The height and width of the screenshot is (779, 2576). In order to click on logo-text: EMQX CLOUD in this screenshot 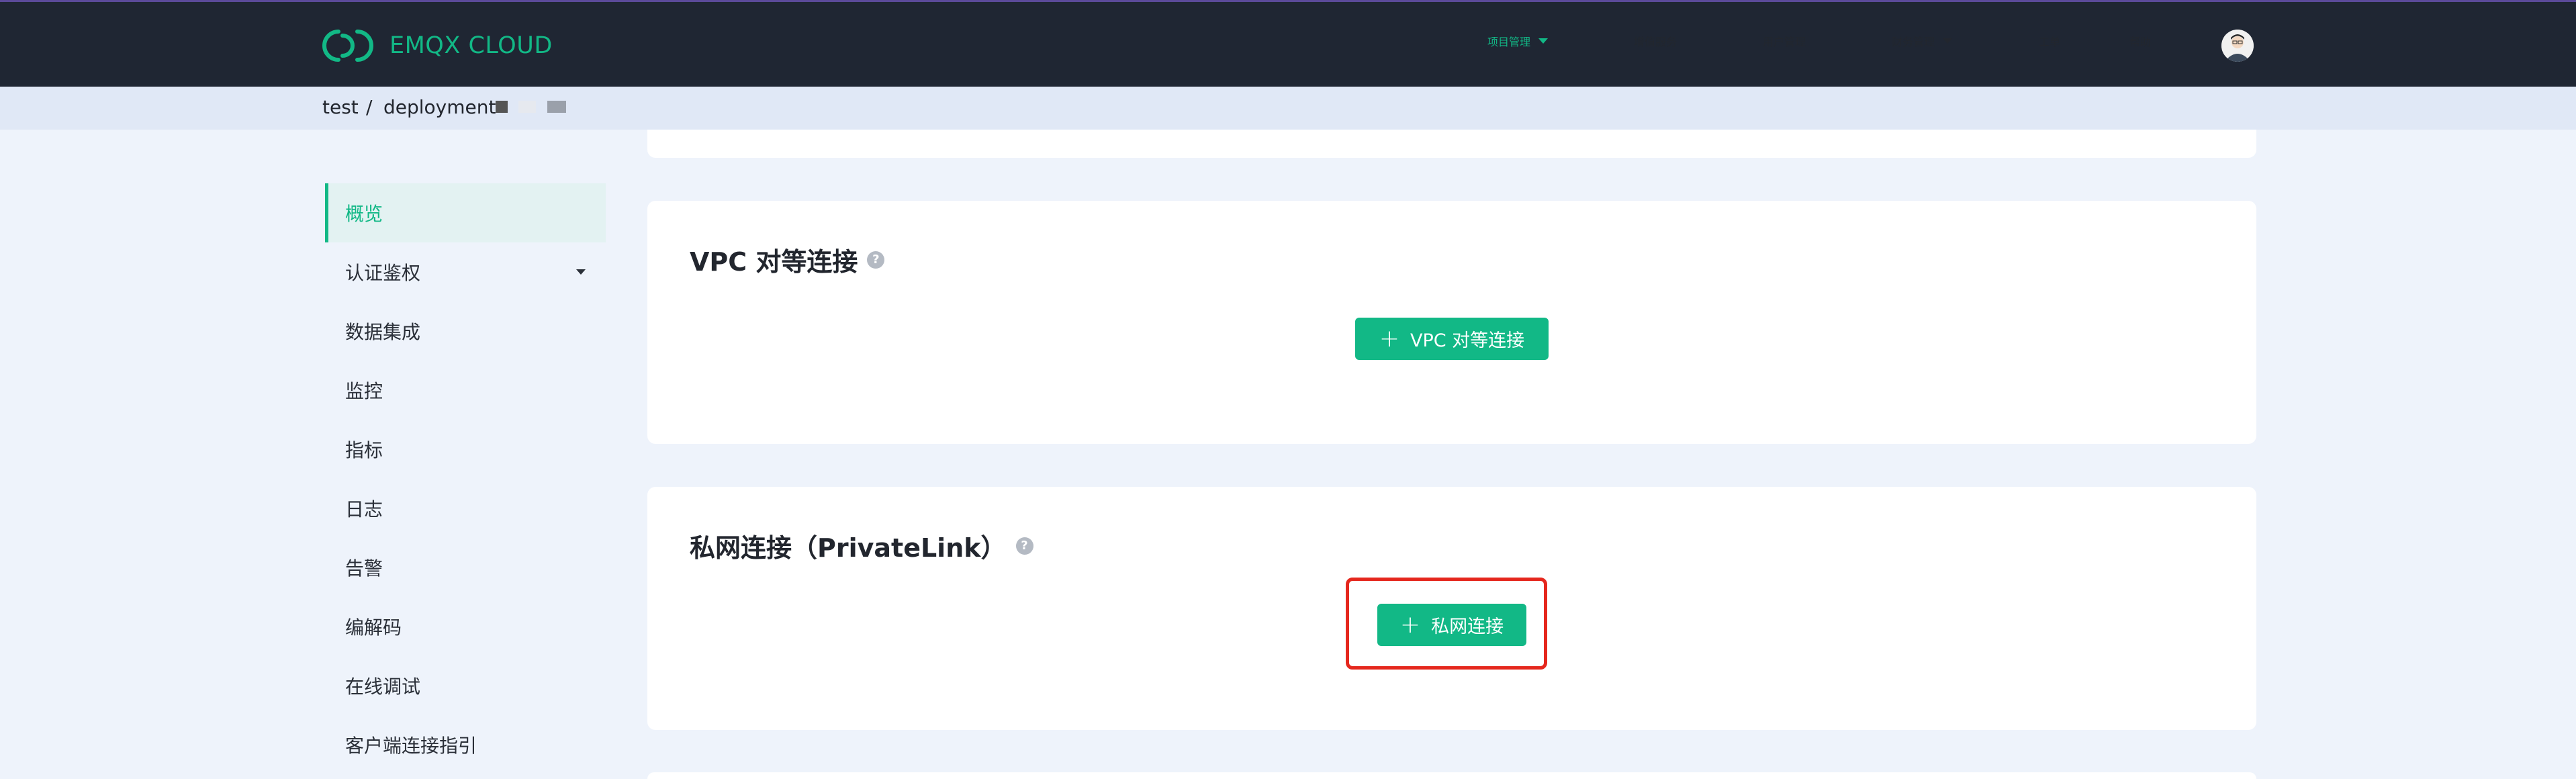, I will do `click(471, 45)`.